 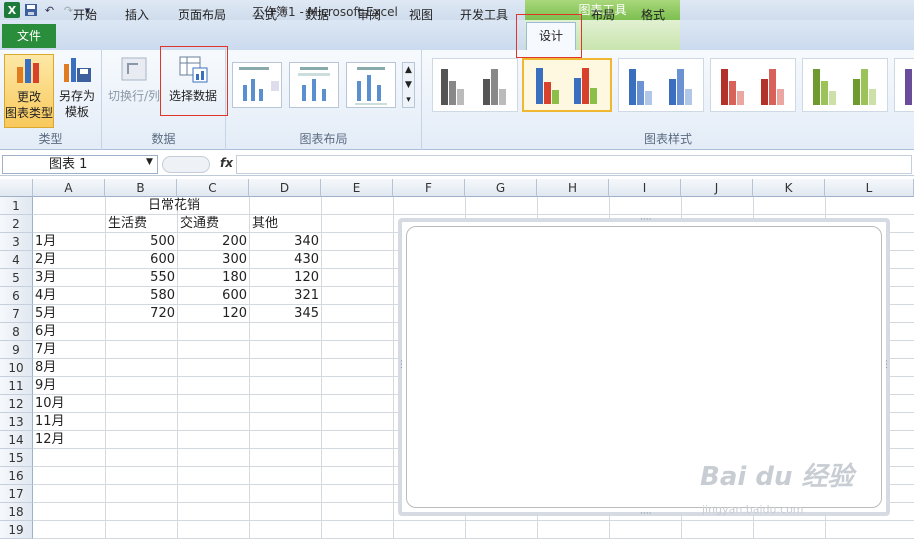 I want to click on row-header: 1, so click(x=16, y=206).